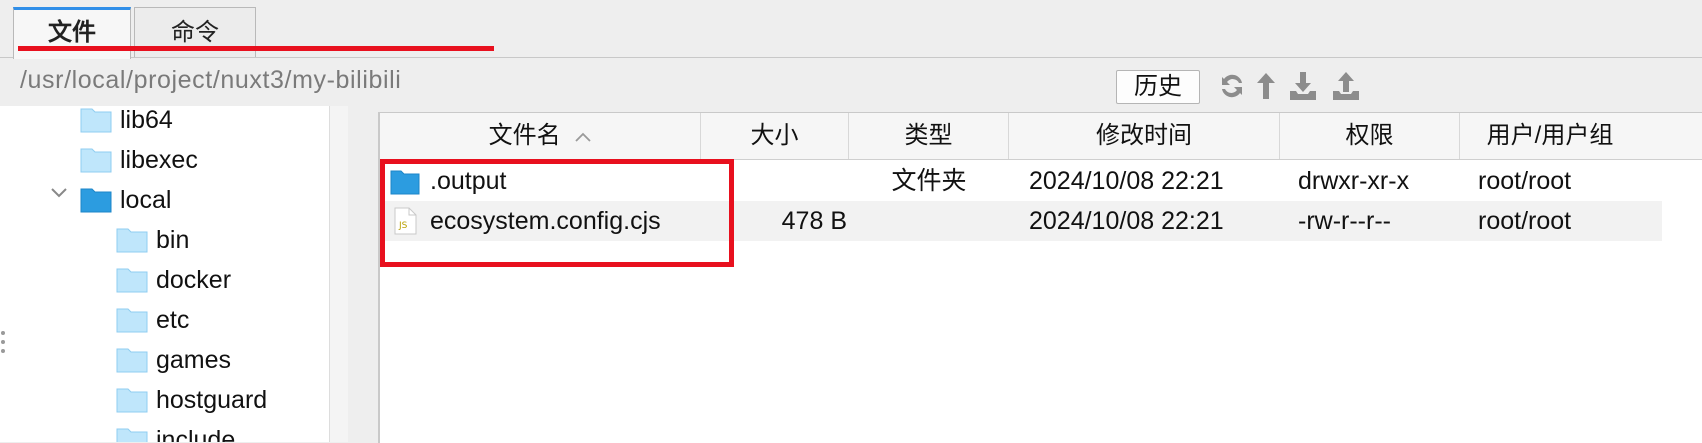 This screenshot has height=443, width=1702. Describe the element at coordinates (583, 137) in the screenshot. I see `sort-ascending-icon` at that location.